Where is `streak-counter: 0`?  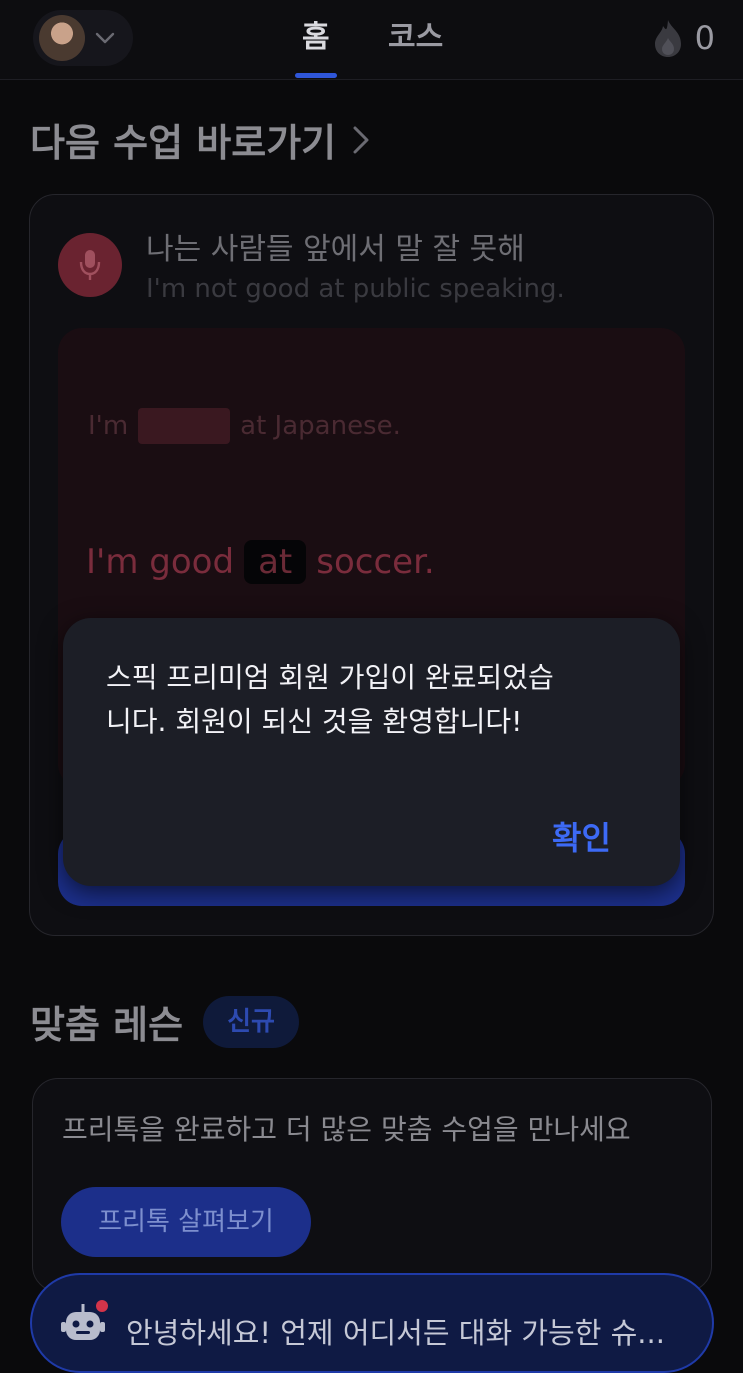 streak-counter: 0 is located at coordinates (683, 38).